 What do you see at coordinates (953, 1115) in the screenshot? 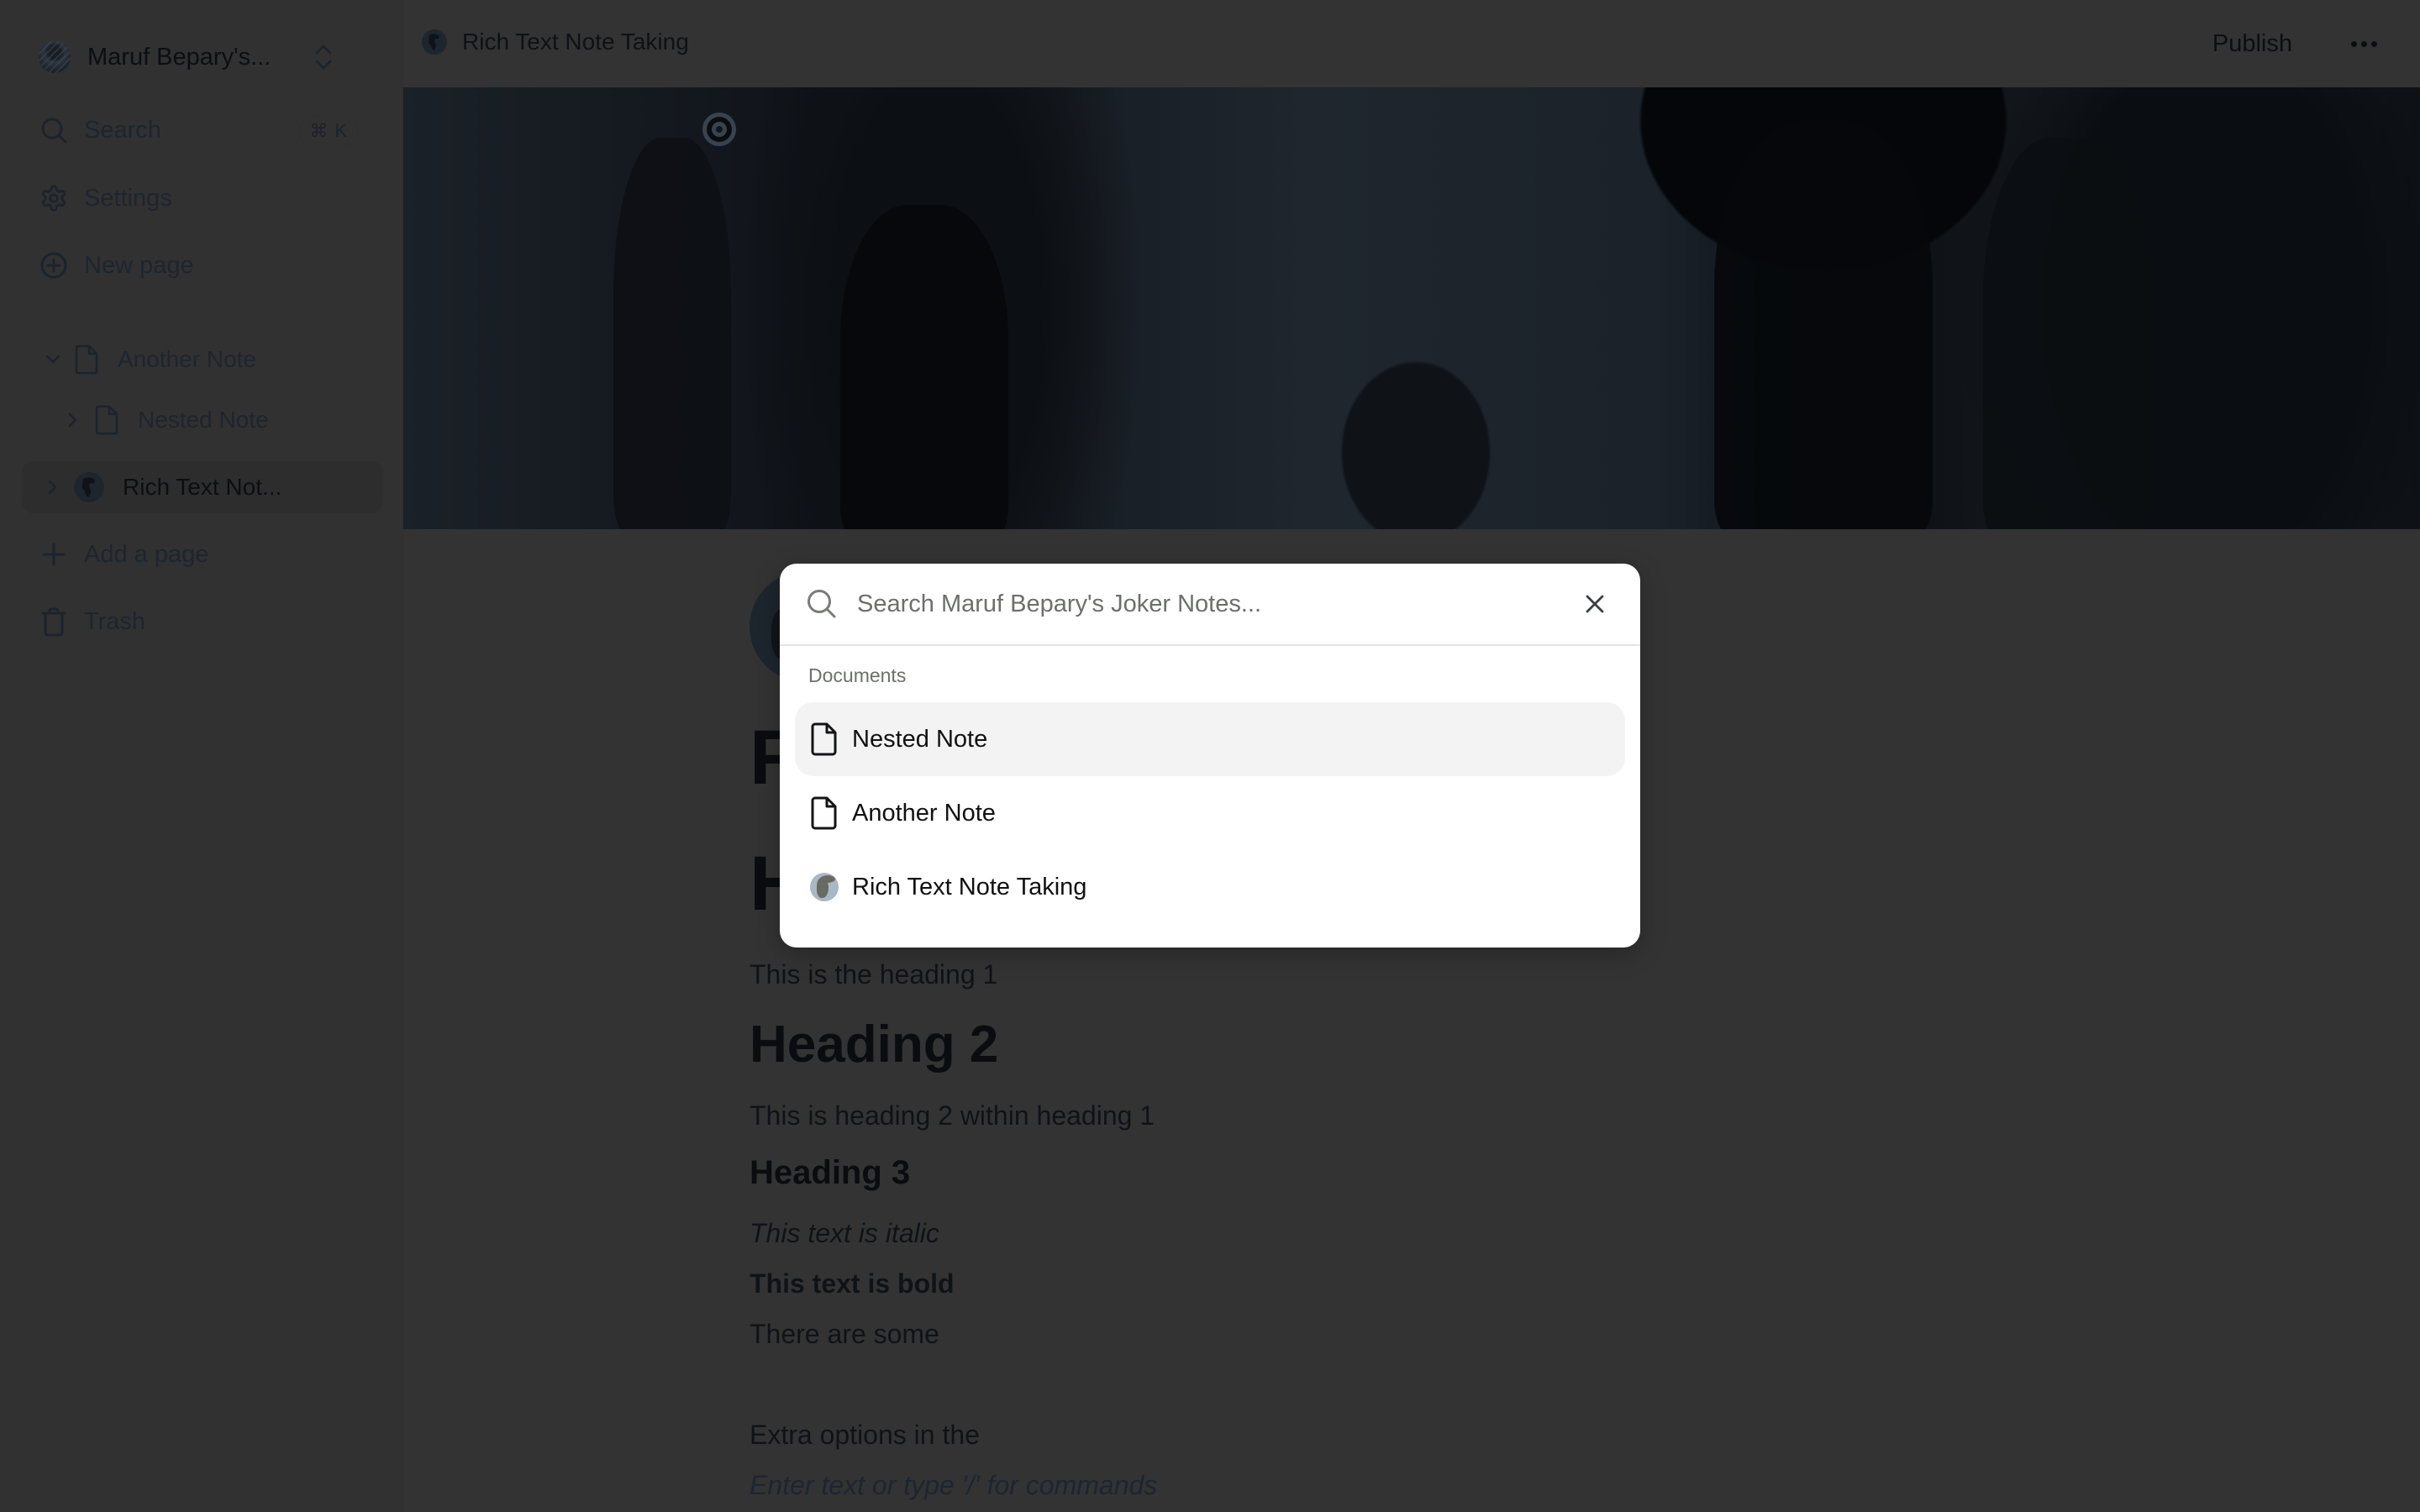
I see `paragraph: This is heading 2 within heading 1` at bounding box center [953, 1115].